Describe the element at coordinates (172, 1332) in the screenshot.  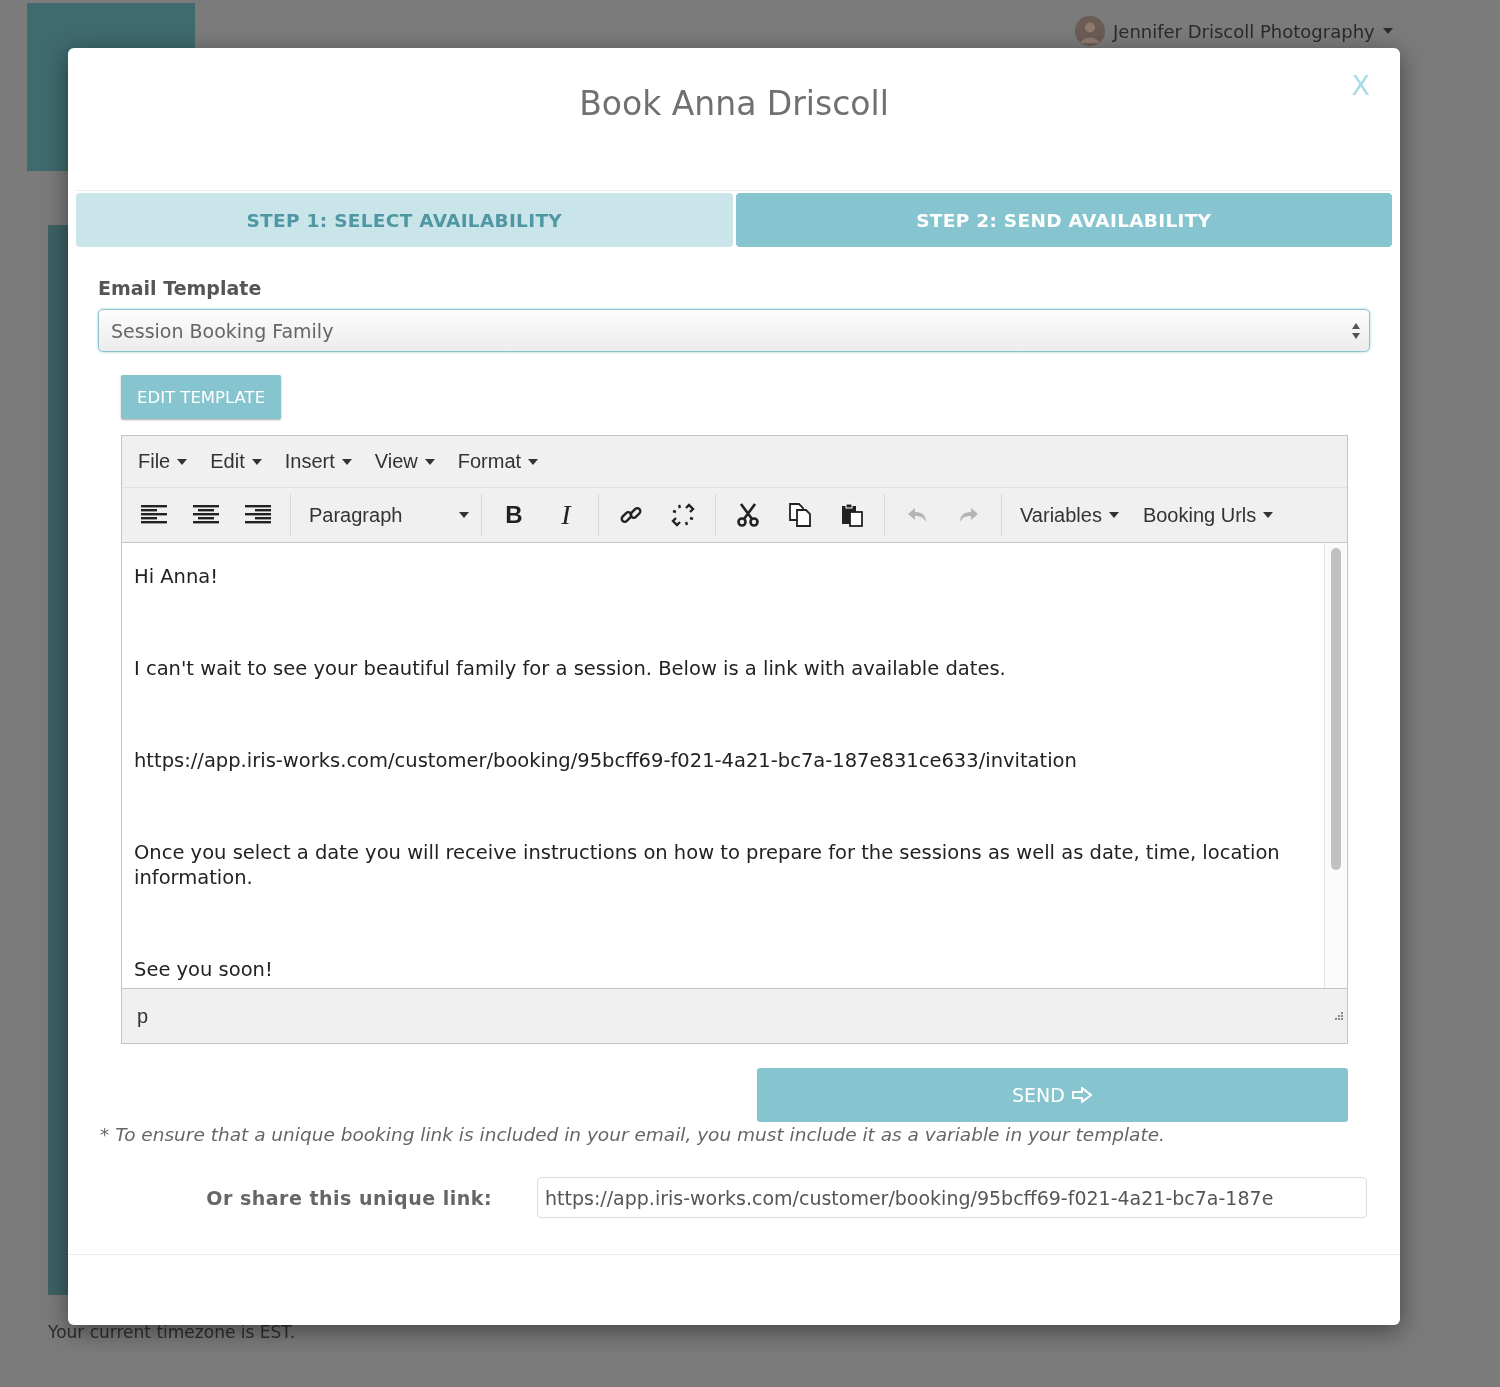
I see `timezone-text: Your current timezone is EST.` at that location.